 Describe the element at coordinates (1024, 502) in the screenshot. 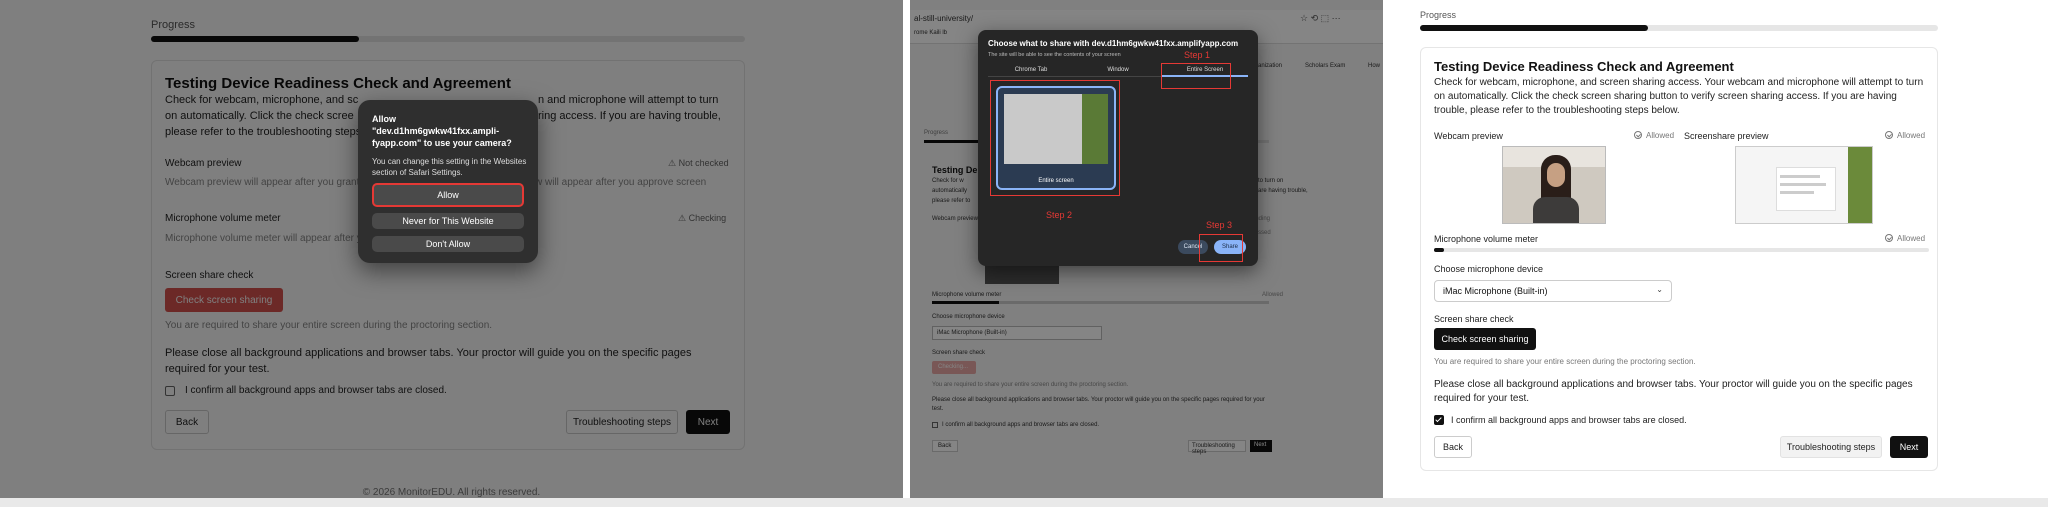

I see `bottom-strip` at that location.